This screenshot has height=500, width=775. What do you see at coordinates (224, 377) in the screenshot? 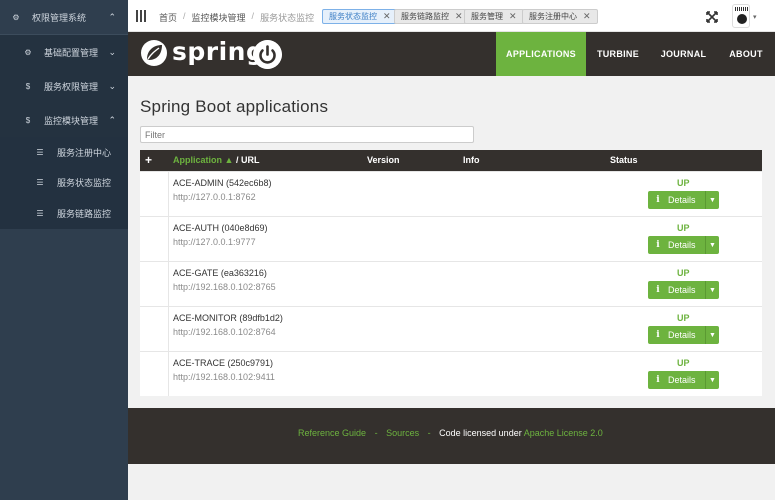
I see `app-url: http://192.168.0.102:9411` at bounding box center [224, 377].